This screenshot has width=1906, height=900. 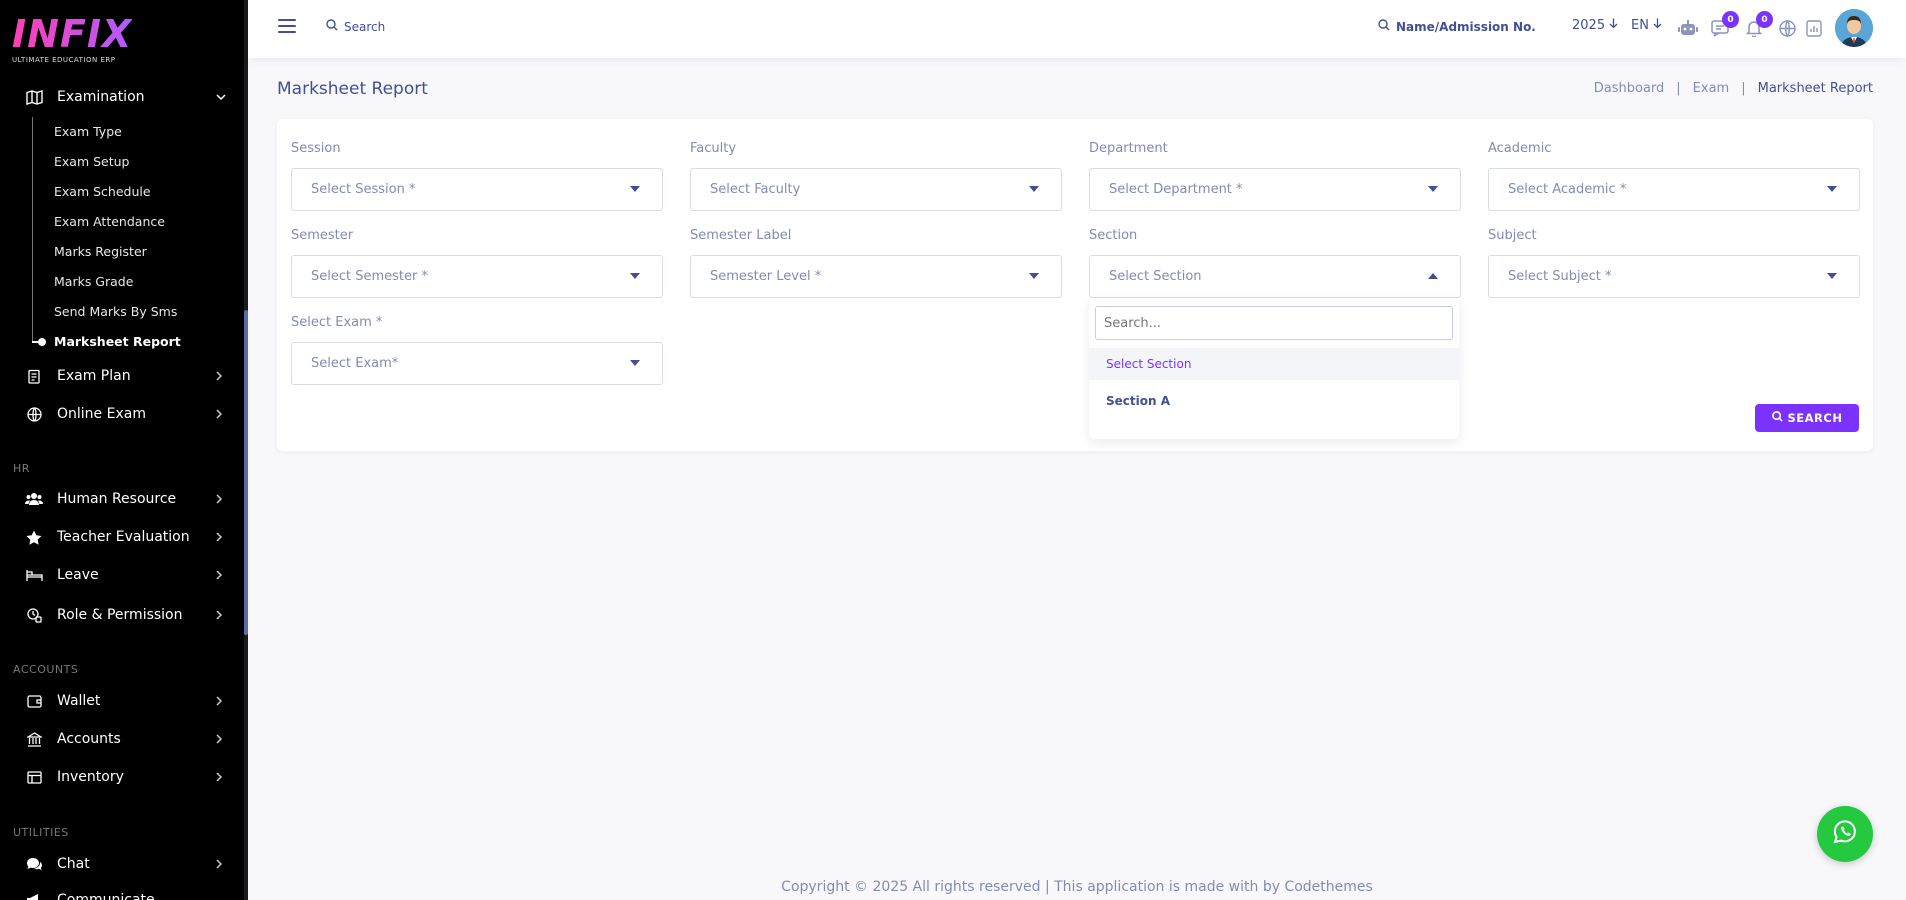 I want to click on chevron-down-icon, so click(x=221, y=97).